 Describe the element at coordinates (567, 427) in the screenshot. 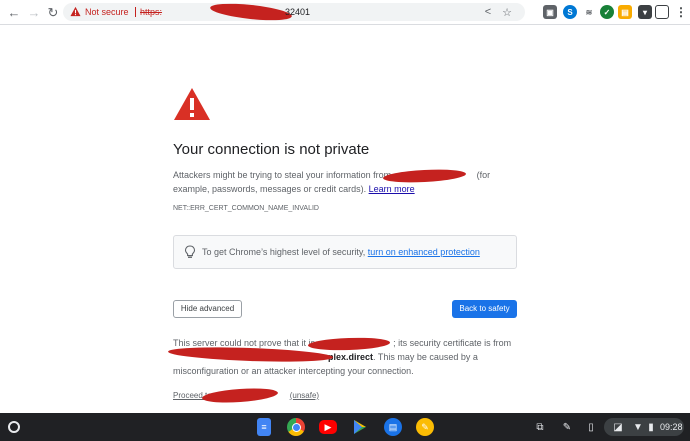

I see `stylus-tray-icon: ✎` at that location.